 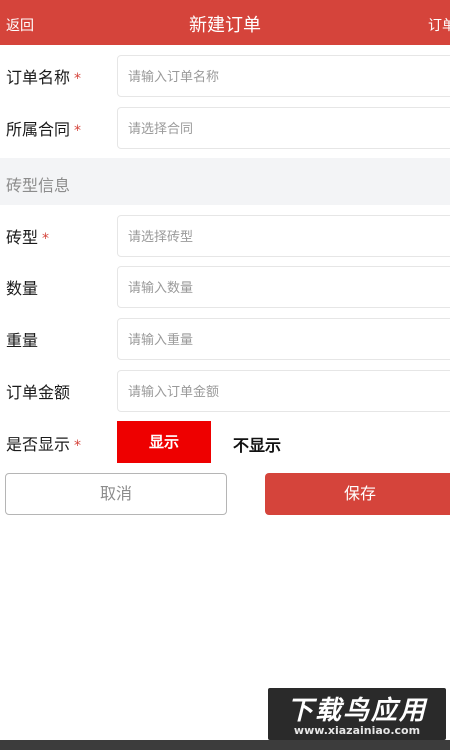 I want to click on weight-label: 重量, so click(x=22, y=340).